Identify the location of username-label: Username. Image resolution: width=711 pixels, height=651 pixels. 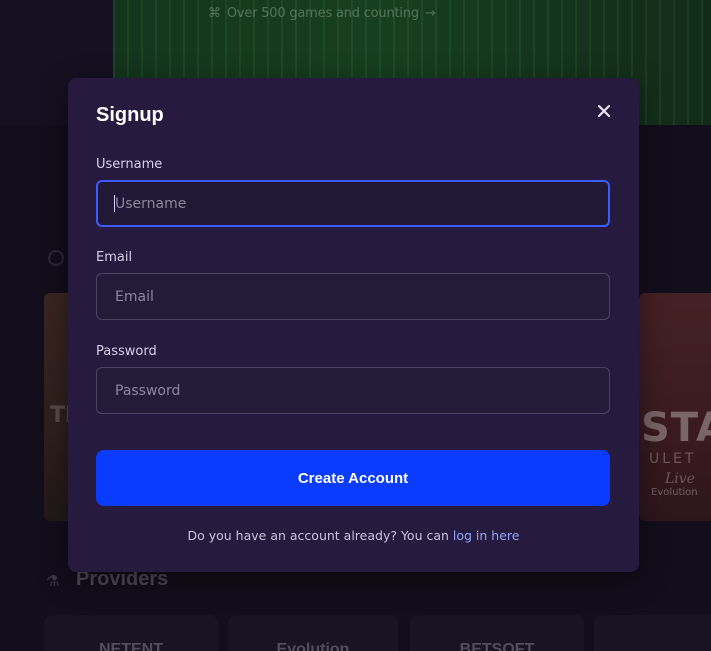
(129, 164).